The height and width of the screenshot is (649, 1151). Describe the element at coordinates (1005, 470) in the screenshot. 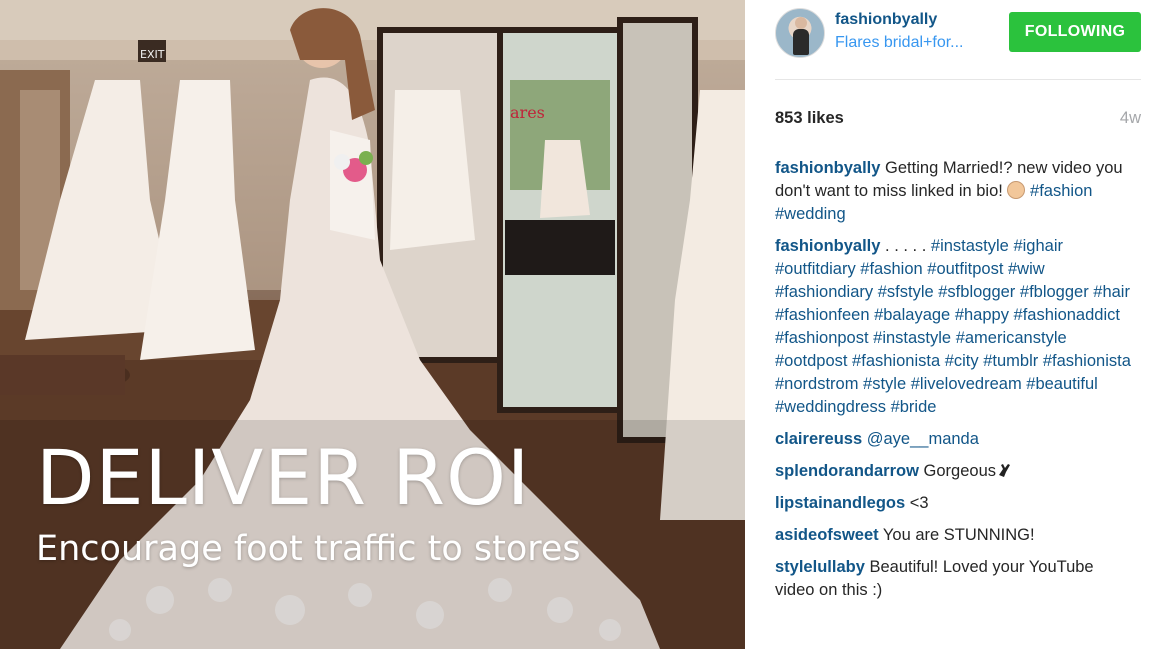

I see `ok-hand-icon` at that location.